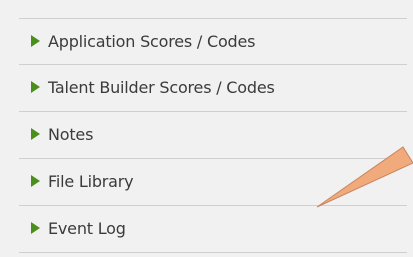  I want to click on section-label: Application Scores / Codes, so click(152, 41).